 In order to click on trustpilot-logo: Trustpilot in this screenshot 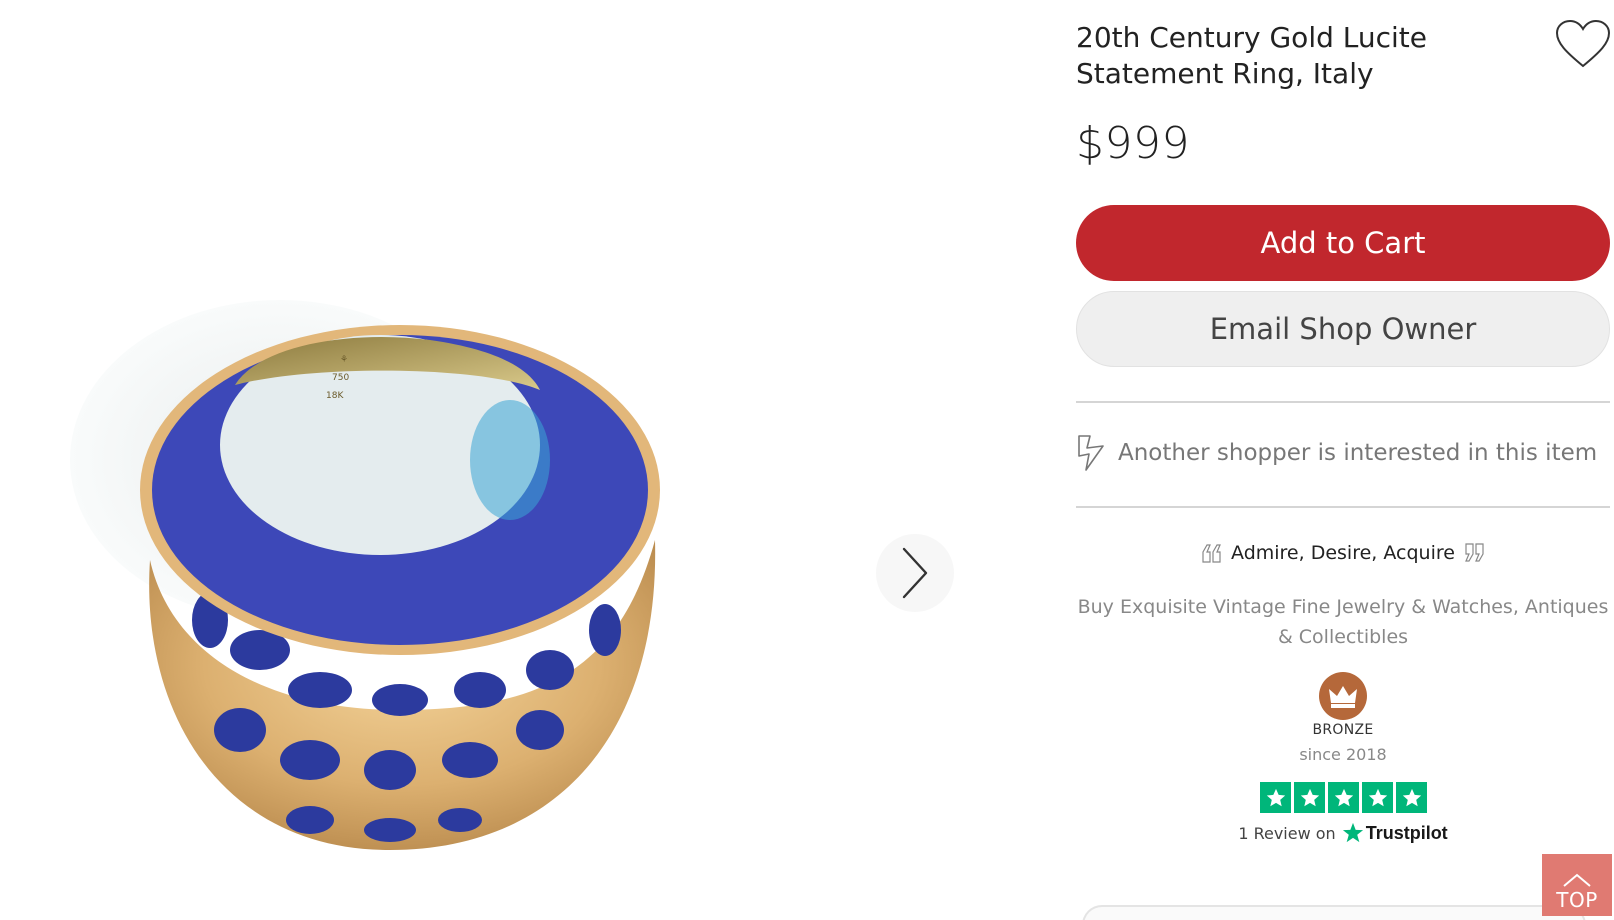, I will do `click(1395, 833)`.